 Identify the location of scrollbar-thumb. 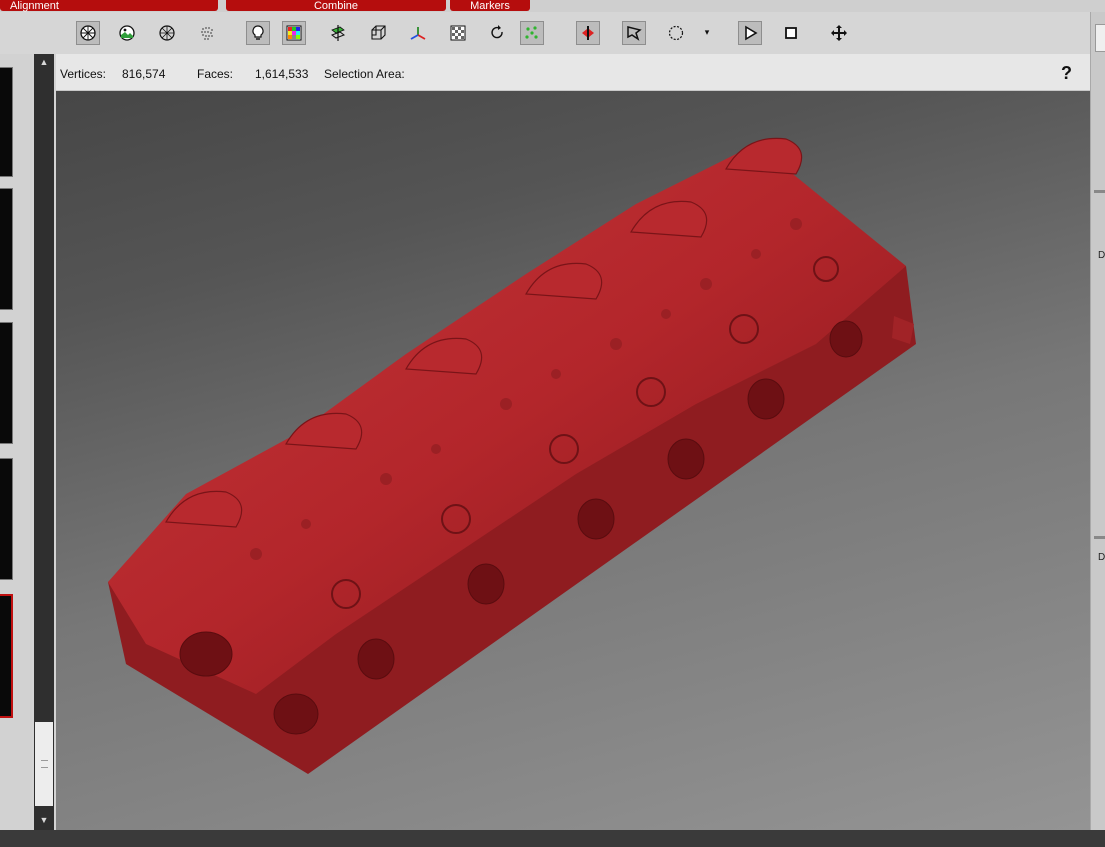
(44, 764).